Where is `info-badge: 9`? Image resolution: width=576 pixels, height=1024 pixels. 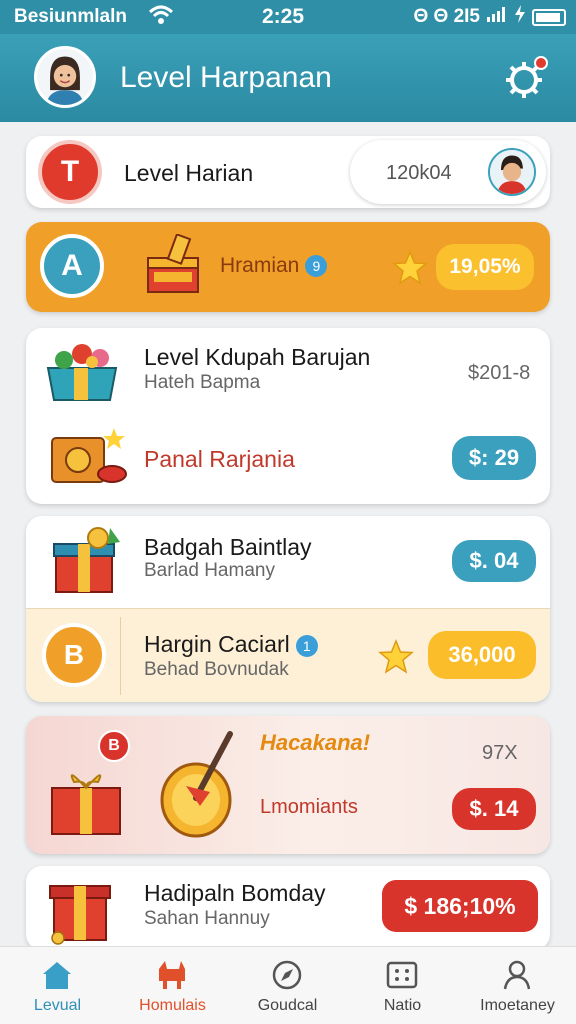
info-badge: 9 is located at coordinates (316, 266).